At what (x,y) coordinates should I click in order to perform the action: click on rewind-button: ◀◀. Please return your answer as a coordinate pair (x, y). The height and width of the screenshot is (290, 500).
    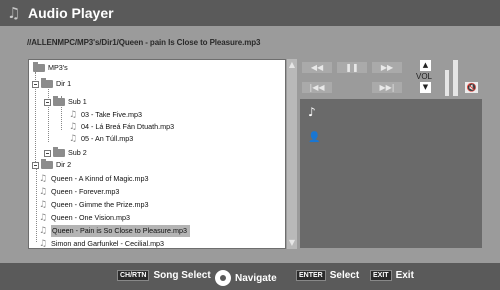
    Looking at the image, I should click on (317, 67).